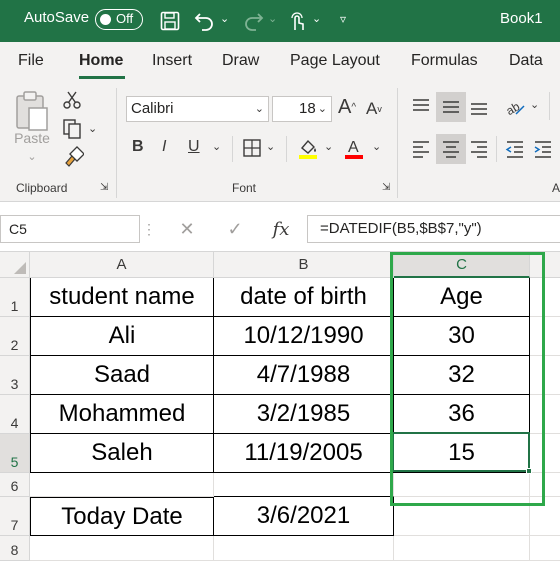 The image size is (560, 561). I want to click on font-launcher-icon: ⇲, so click(386, 187).